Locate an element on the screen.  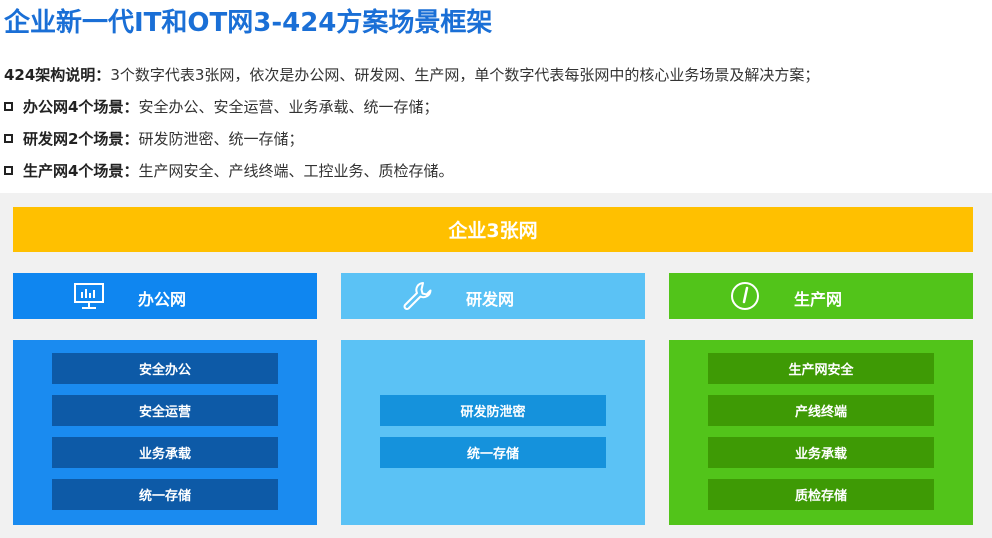
office-network-body: 安全办公 安全运营 业务承载 统一存储 is located at coordinates (165, 432).